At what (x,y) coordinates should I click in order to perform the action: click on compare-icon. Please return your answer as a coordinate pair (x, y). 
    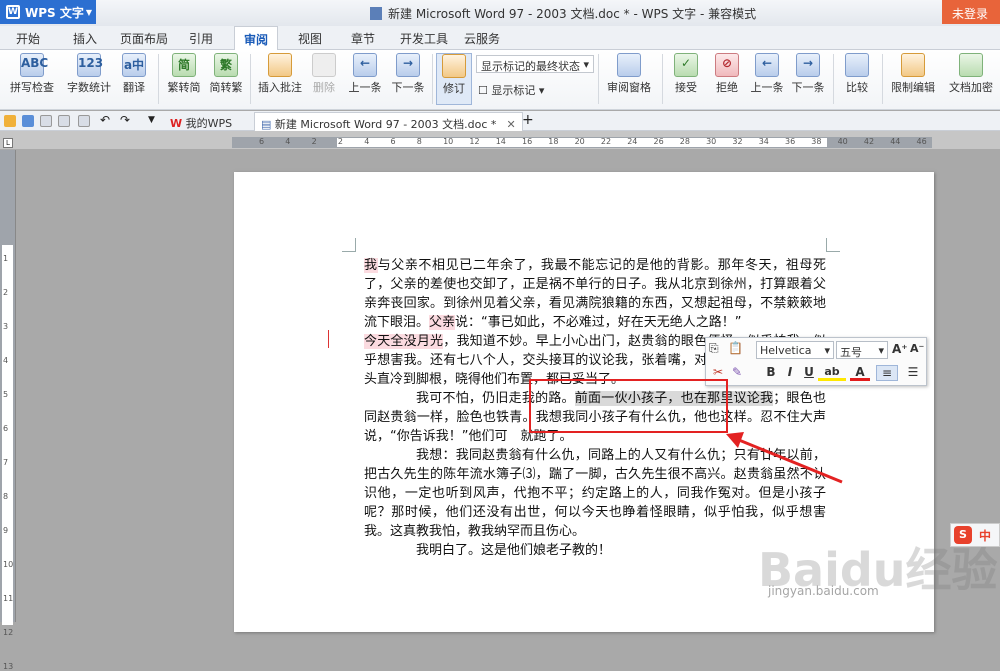
    Looking at the image, I should click on (857, 65).